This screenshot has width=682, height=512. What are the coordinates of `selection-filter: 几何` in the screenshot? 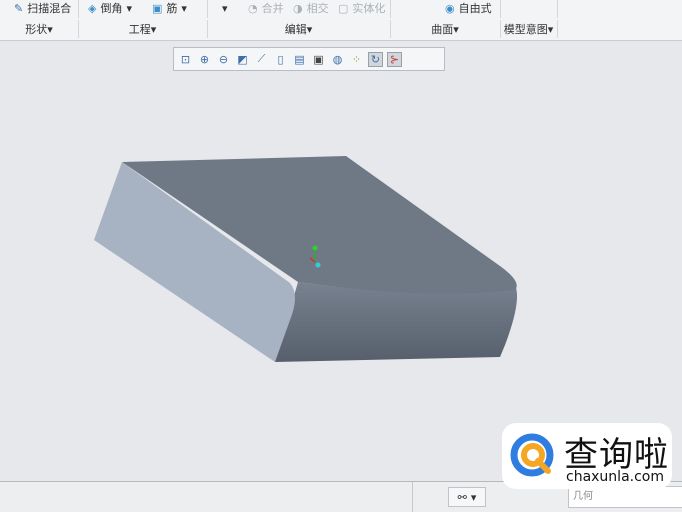 It's located at (625, 497).